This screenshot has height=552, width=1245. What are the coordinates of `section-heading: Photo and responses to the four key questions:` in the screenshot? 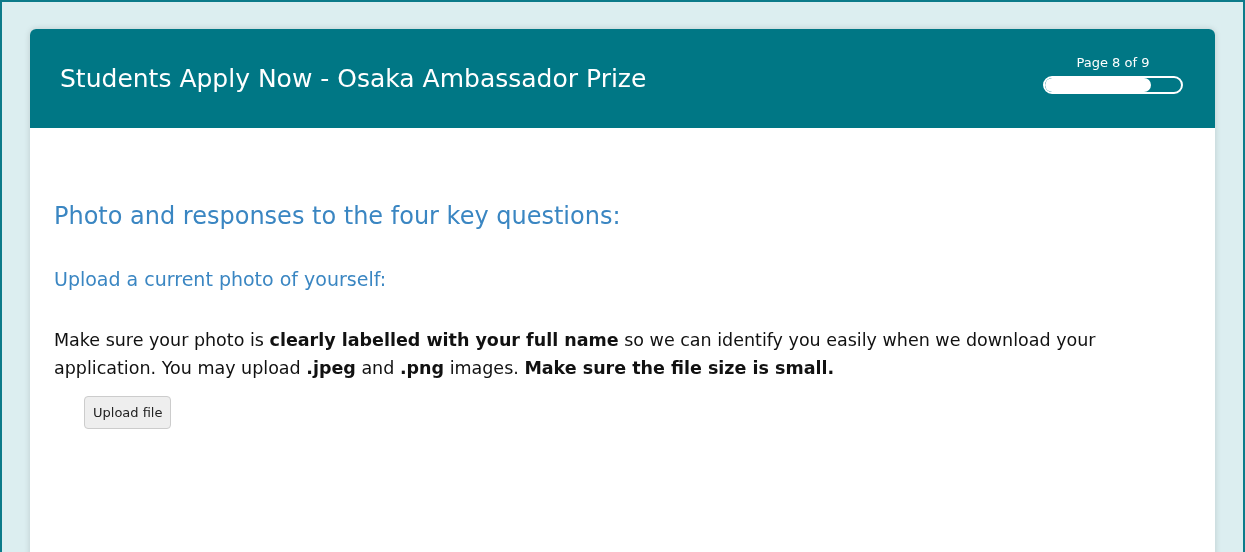 It's located at (338, 216).